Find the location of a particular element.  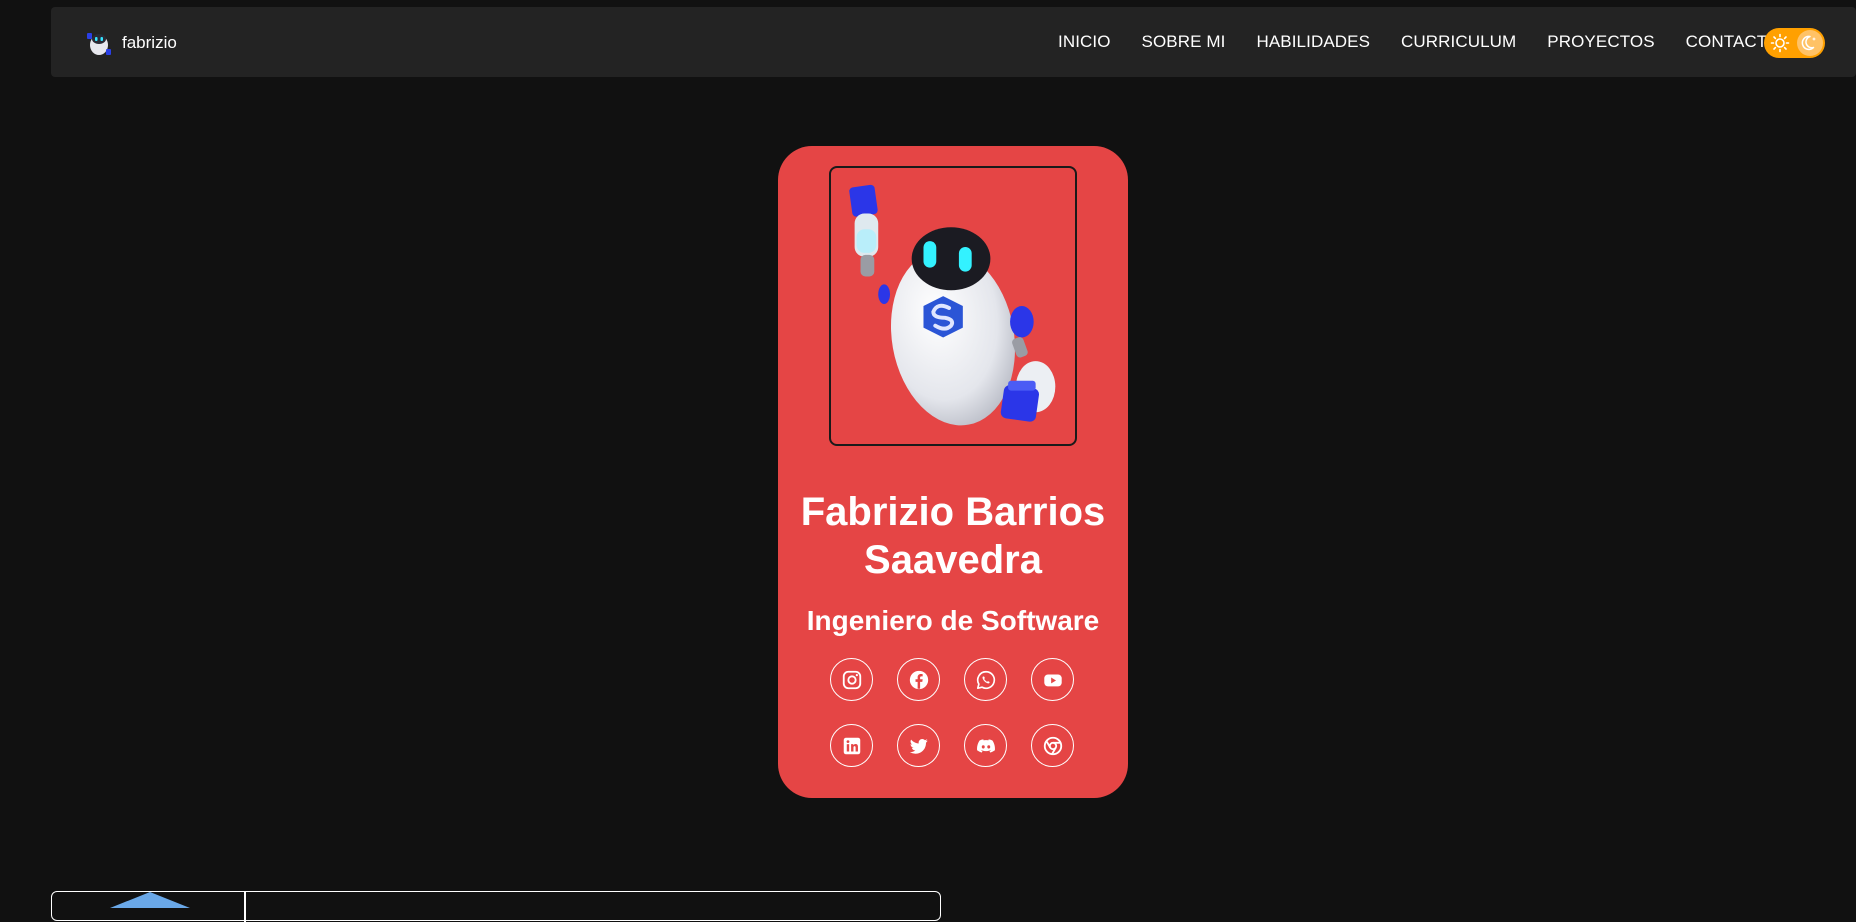

youtube-icon is located at coordinates (1052, 680).